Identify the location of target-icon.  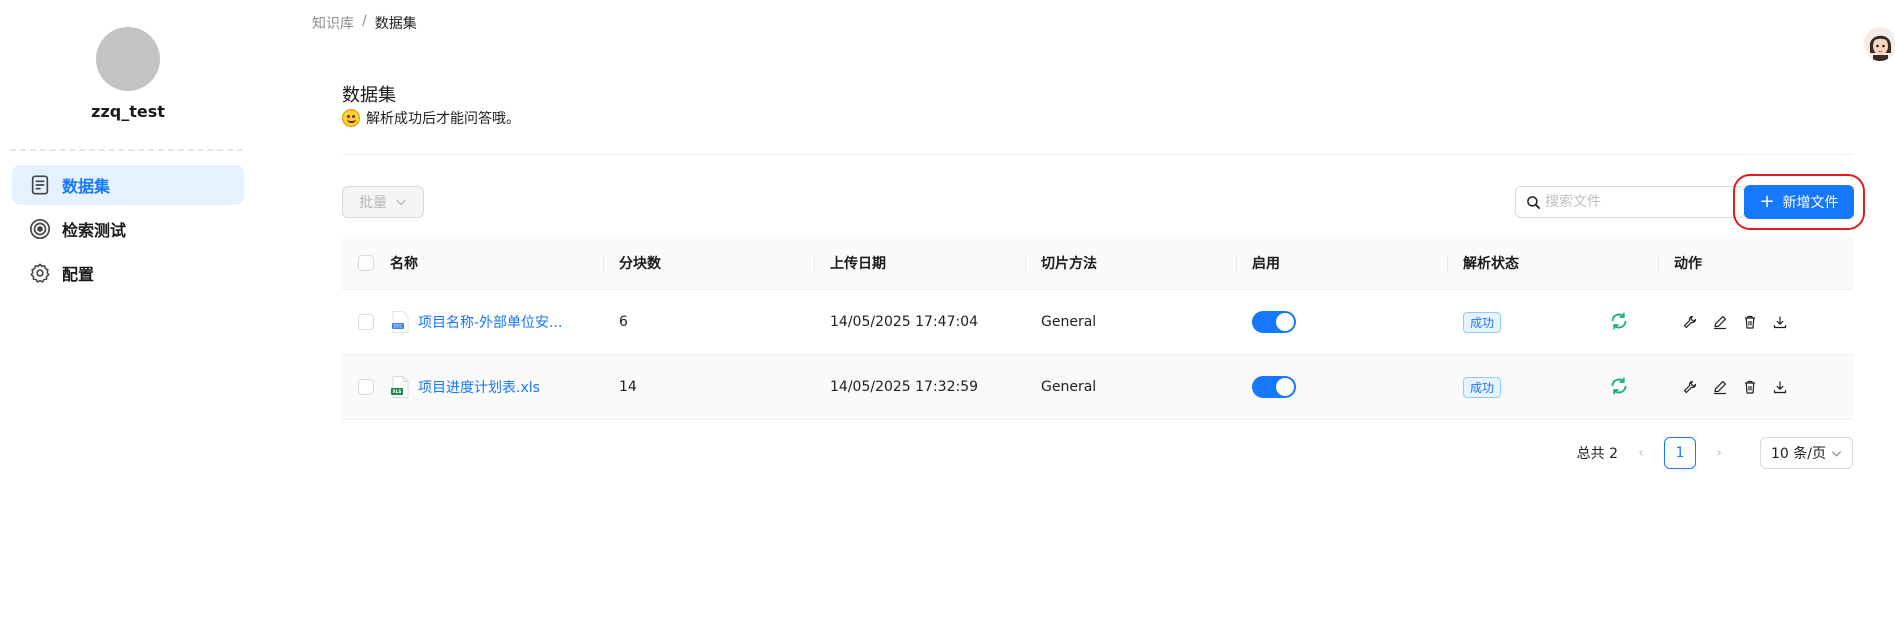
(40, 229).